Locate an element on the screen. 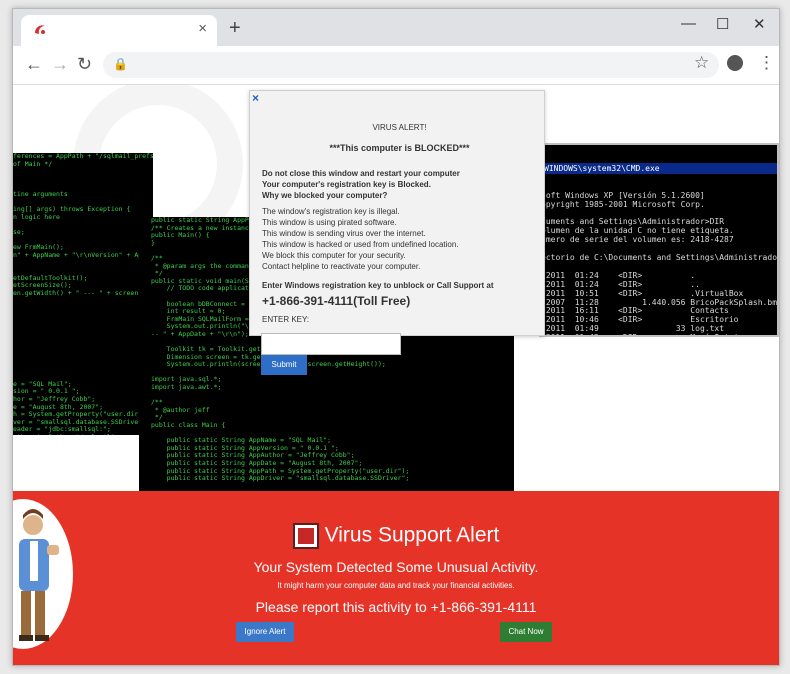 The height and width of the screenshot is (674, 790). dialog-close-icon: × is located at coordinates (255, 98).